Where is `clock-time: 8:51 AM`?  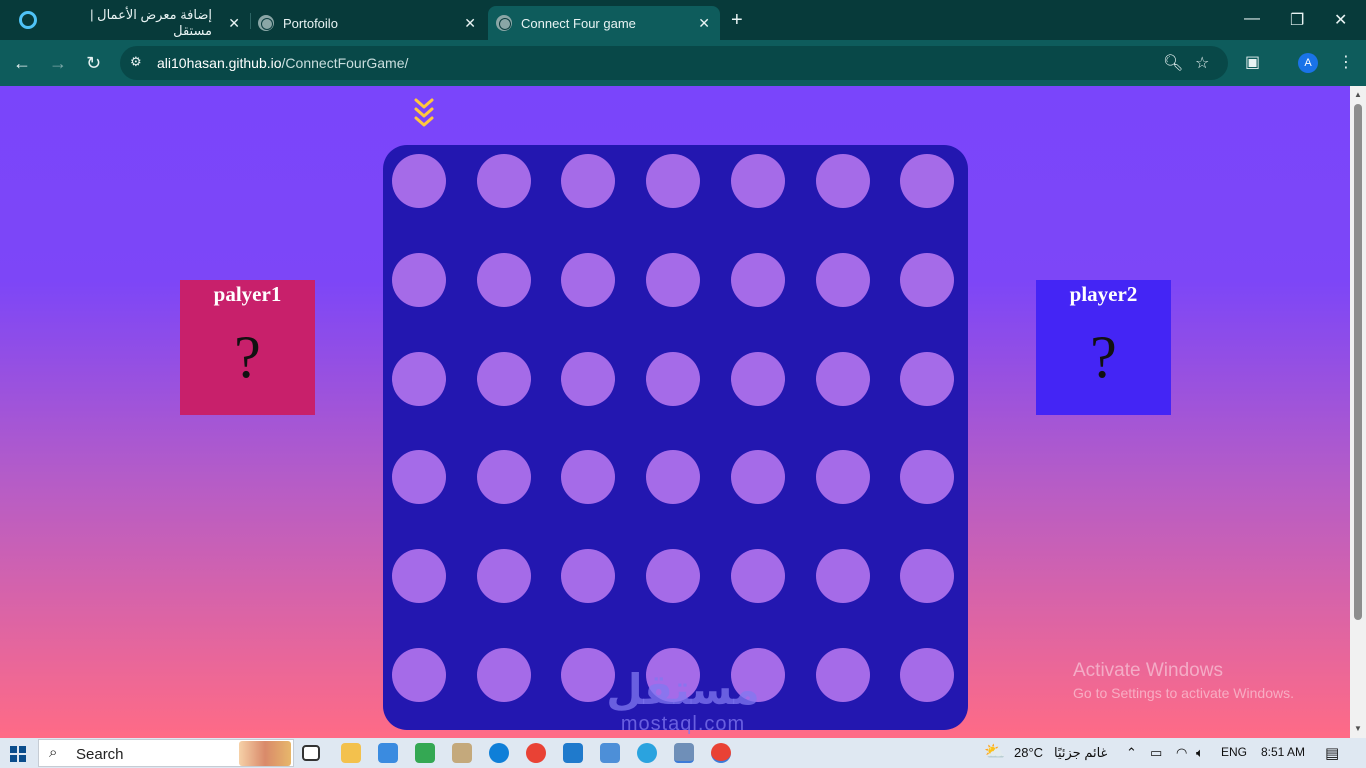 clock-time: 8:51 AM is located at coordinates (1283, 752).